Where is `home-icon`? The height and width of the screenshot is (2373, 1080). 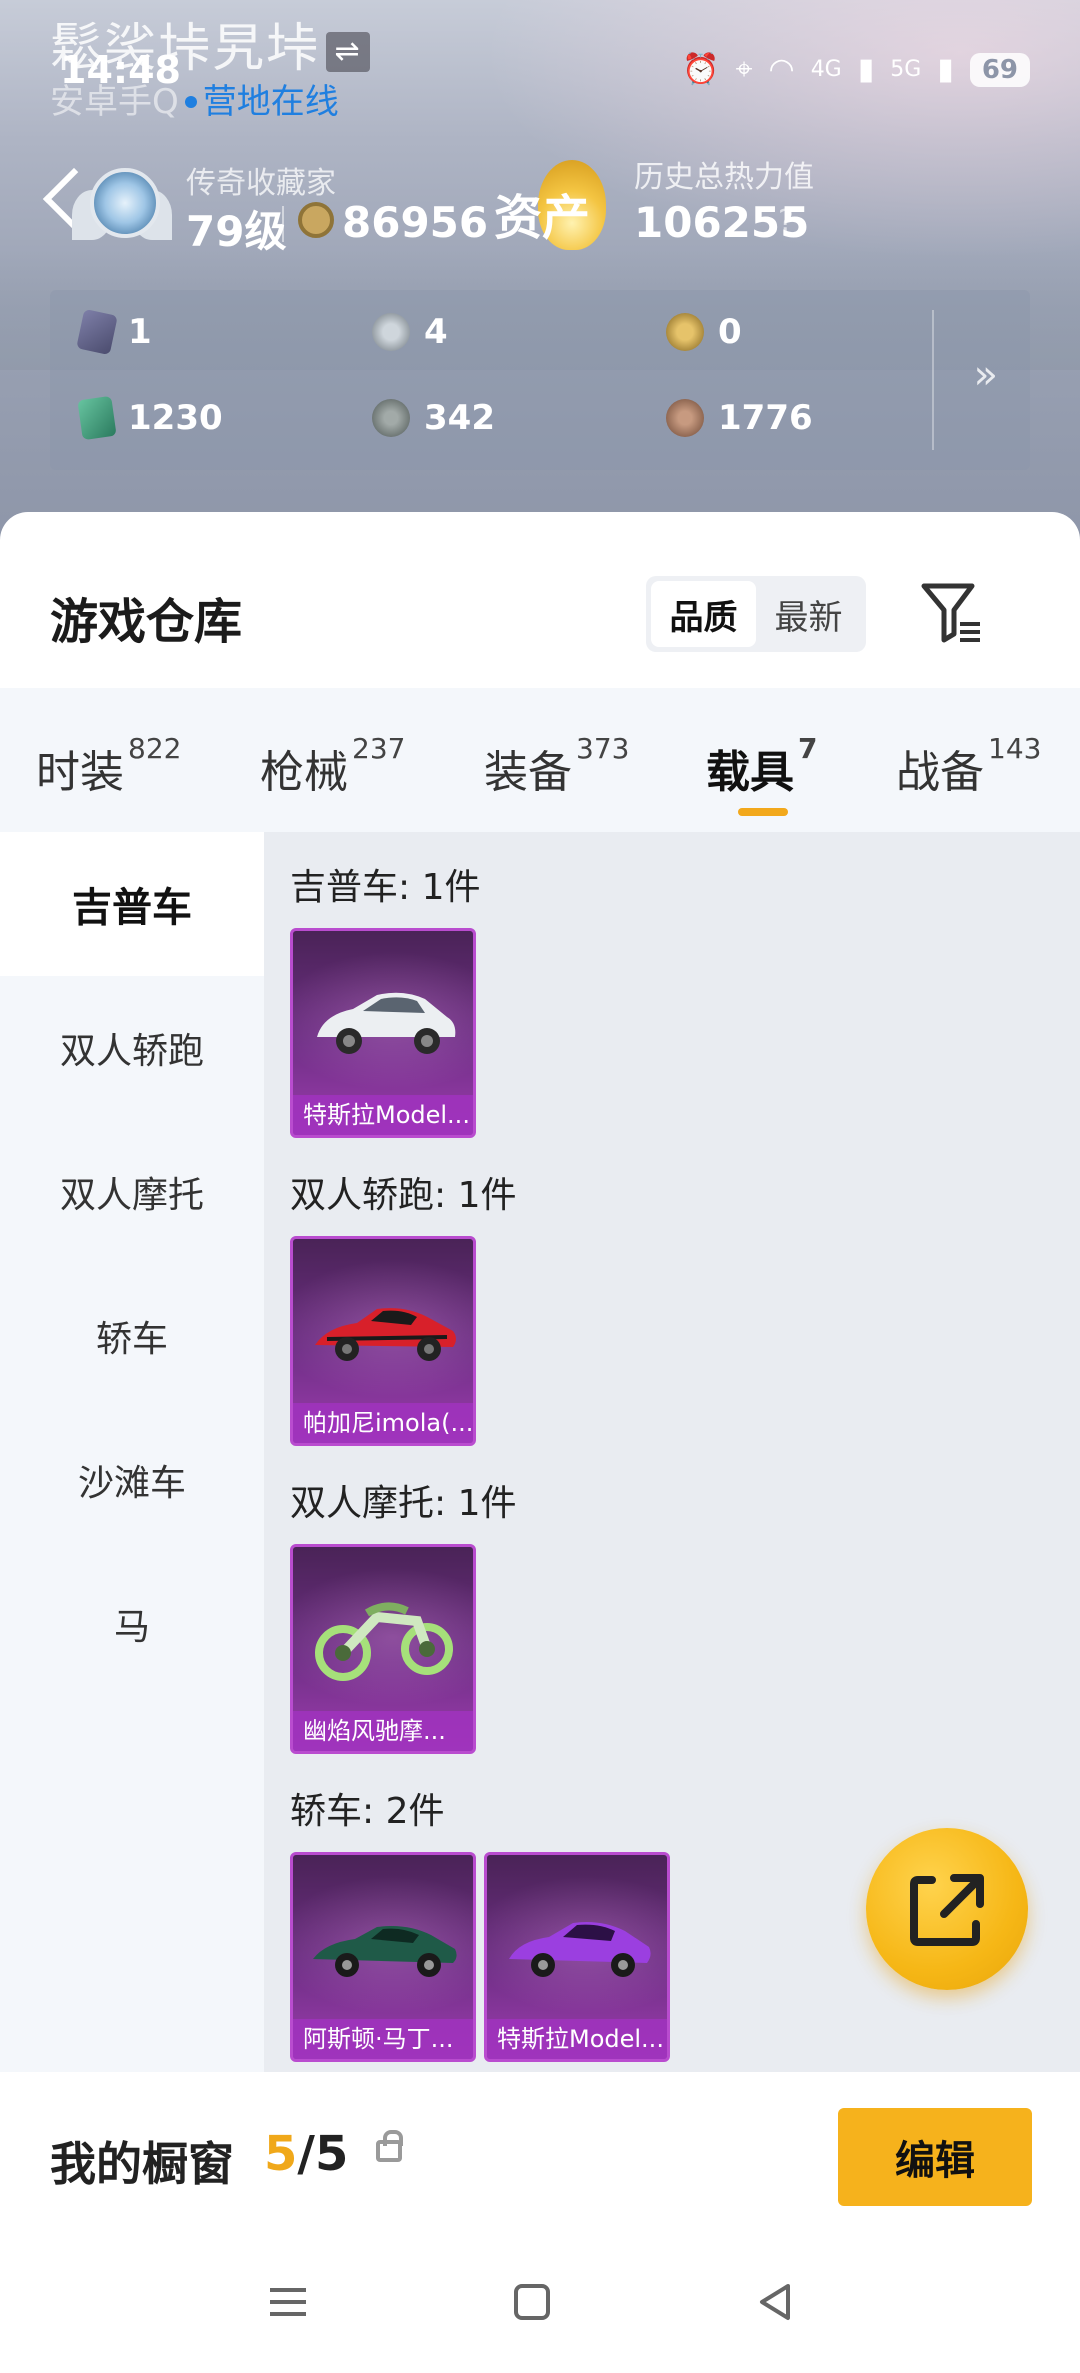
home-icon is located at coordinates (532, 2302).